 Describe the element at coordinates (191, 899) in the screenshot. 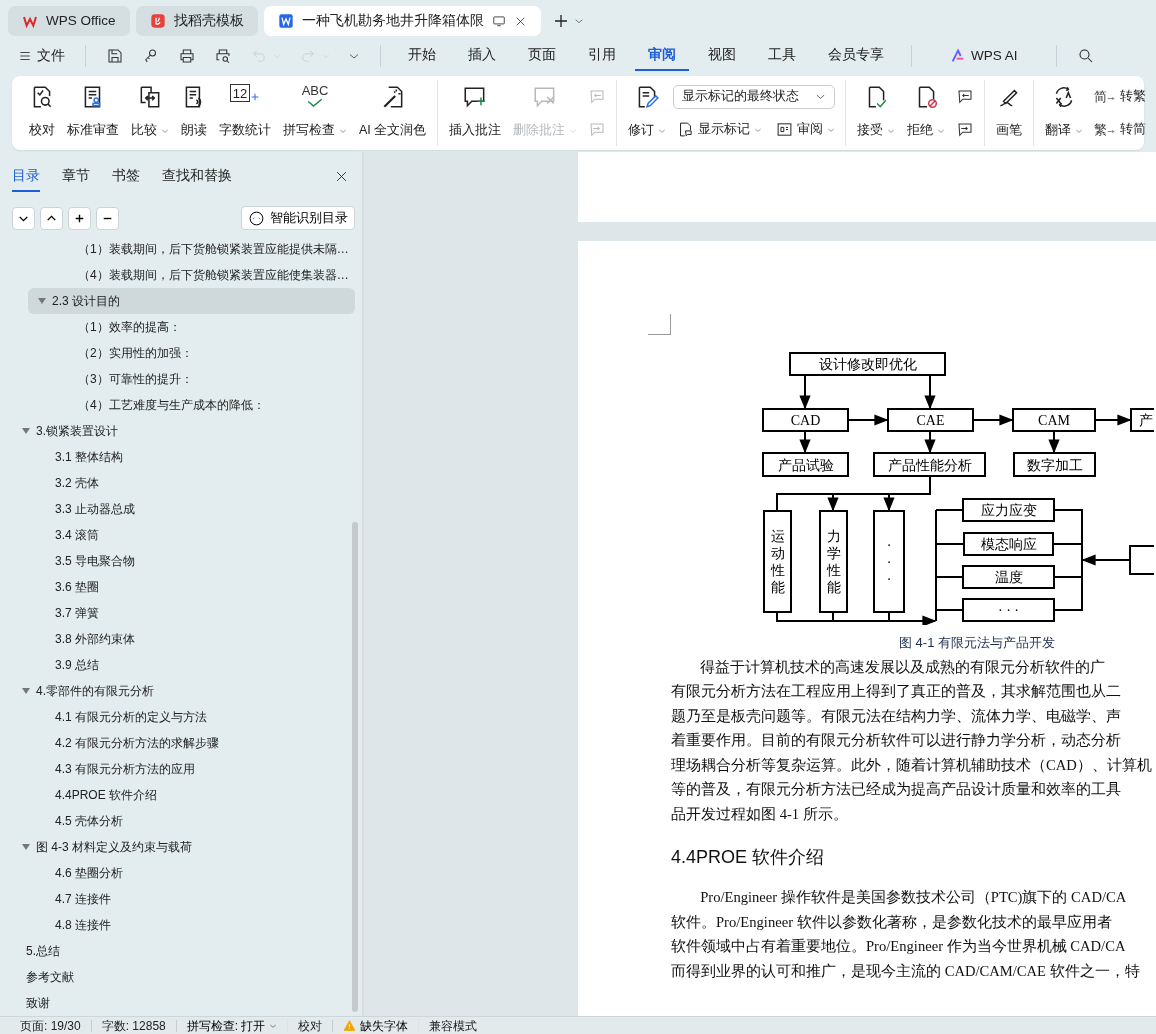

I see `outline-item: 4.7 连接件` at that location.